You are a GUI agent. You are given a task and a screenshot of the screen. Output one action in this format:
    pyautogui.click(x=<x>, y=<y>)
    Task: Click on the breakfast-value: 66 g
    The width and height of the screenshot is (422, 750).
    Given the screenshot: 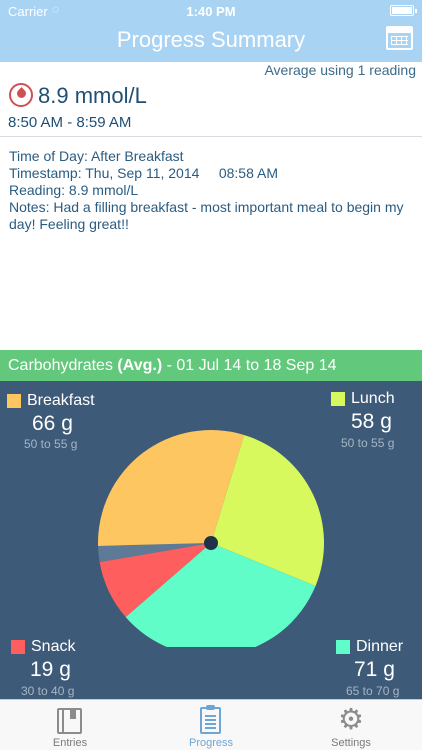 What is the action you would take?
    pyautogui.click(x=52, y=423)
    